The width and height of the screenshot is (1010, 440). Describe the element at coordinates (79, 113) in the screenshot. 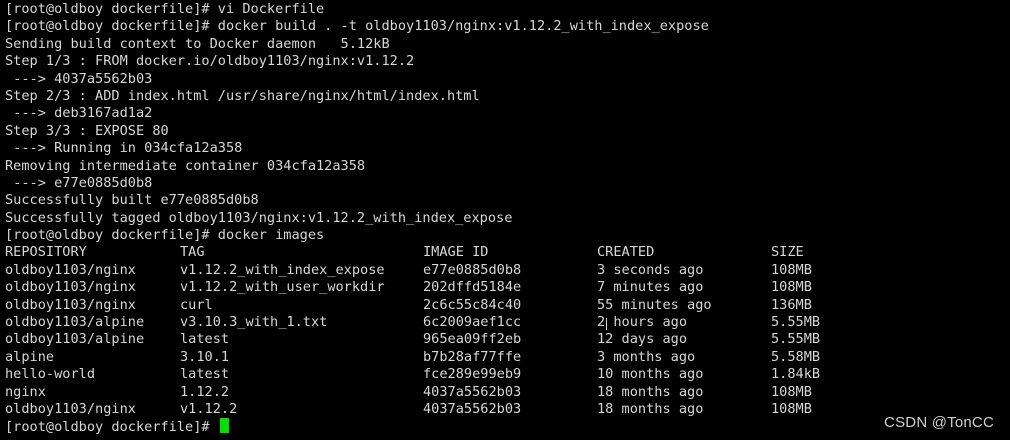

I see `terminal-line: ---> deb3167ad1a2` at that location.